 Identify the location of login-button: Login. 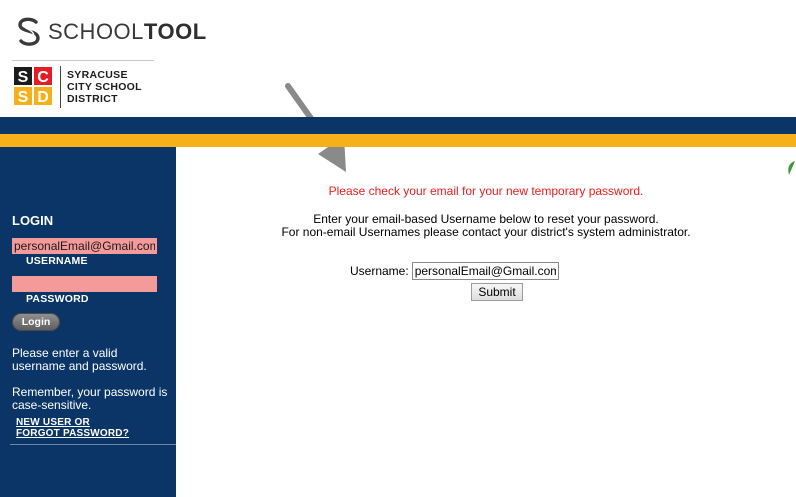
(36, 322).